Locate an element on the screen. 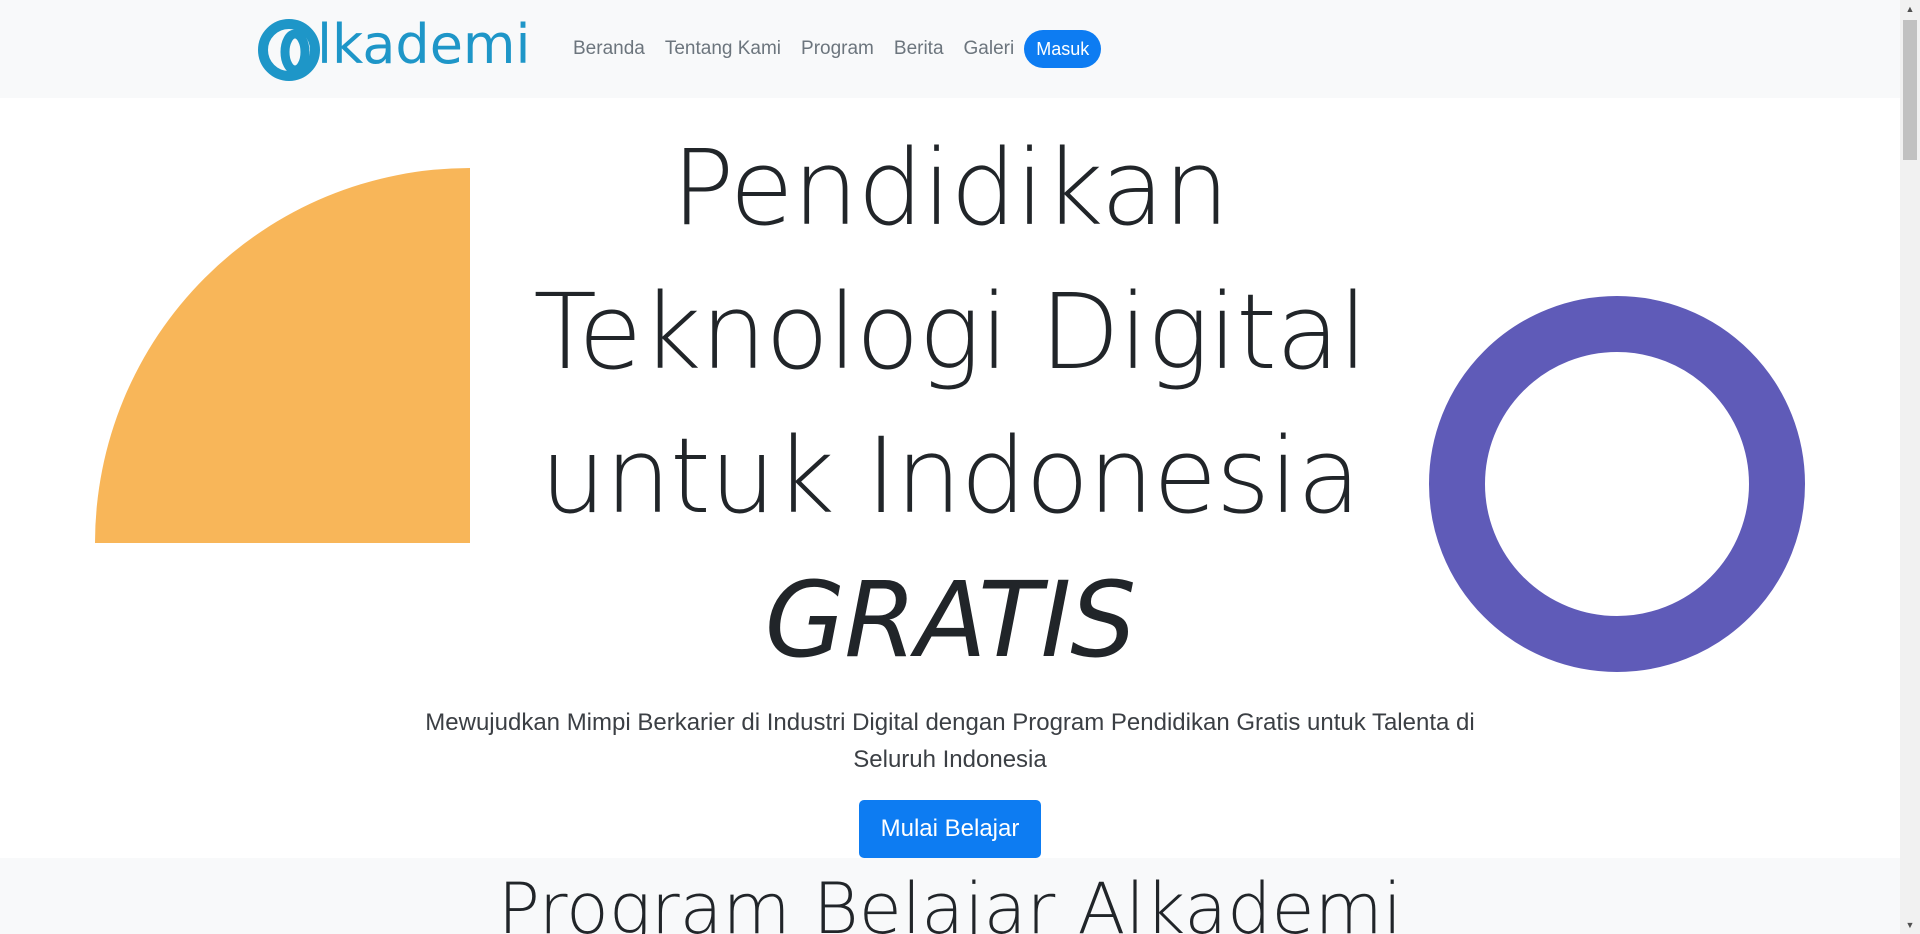 This screenshot has height=934, width=1920. hero-title-line: Pendidikan is located at coordinates (950, 188).